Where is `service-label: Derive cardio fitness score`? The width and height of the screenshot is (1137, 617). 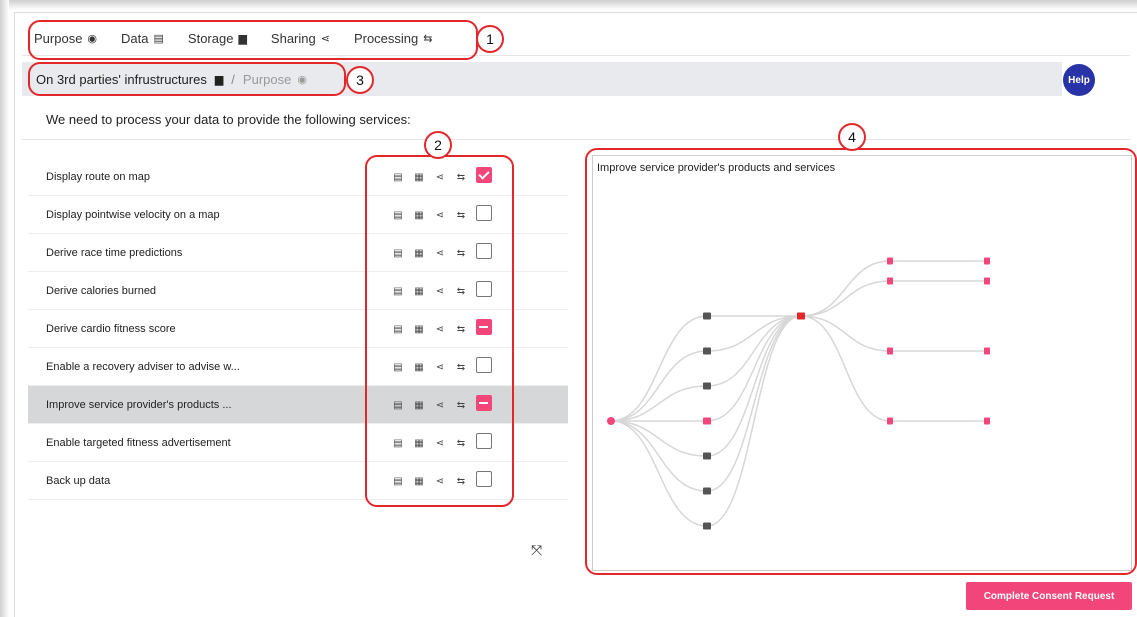 service-label: Derive cardio fitness score is located at coordinates (111, 328).